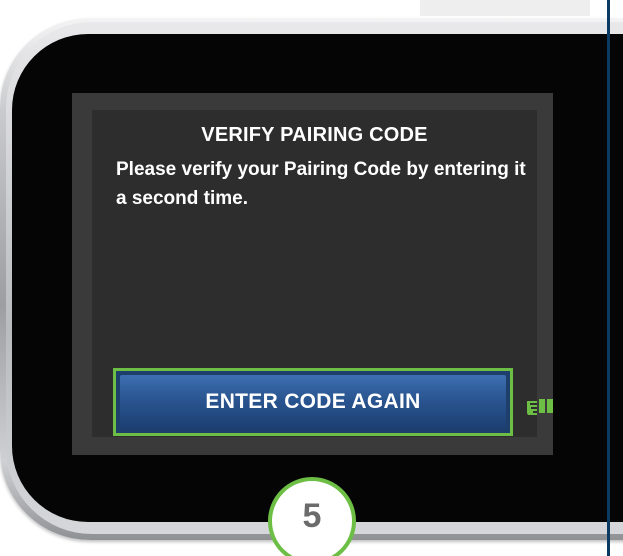 The height and width of the screenshot is (556, 623). What do you see at coordinates (505, 8) in the screenshot?
I see `top-strip` at bounding box center [505, 8].